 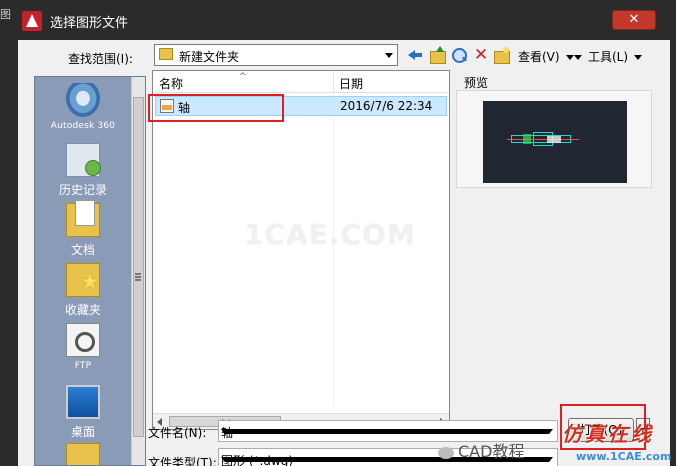 What do you see at coordinates (491, 451) in the screenshot?
I see `wechat-label: CAD教程` at bounding box center [491, 451].